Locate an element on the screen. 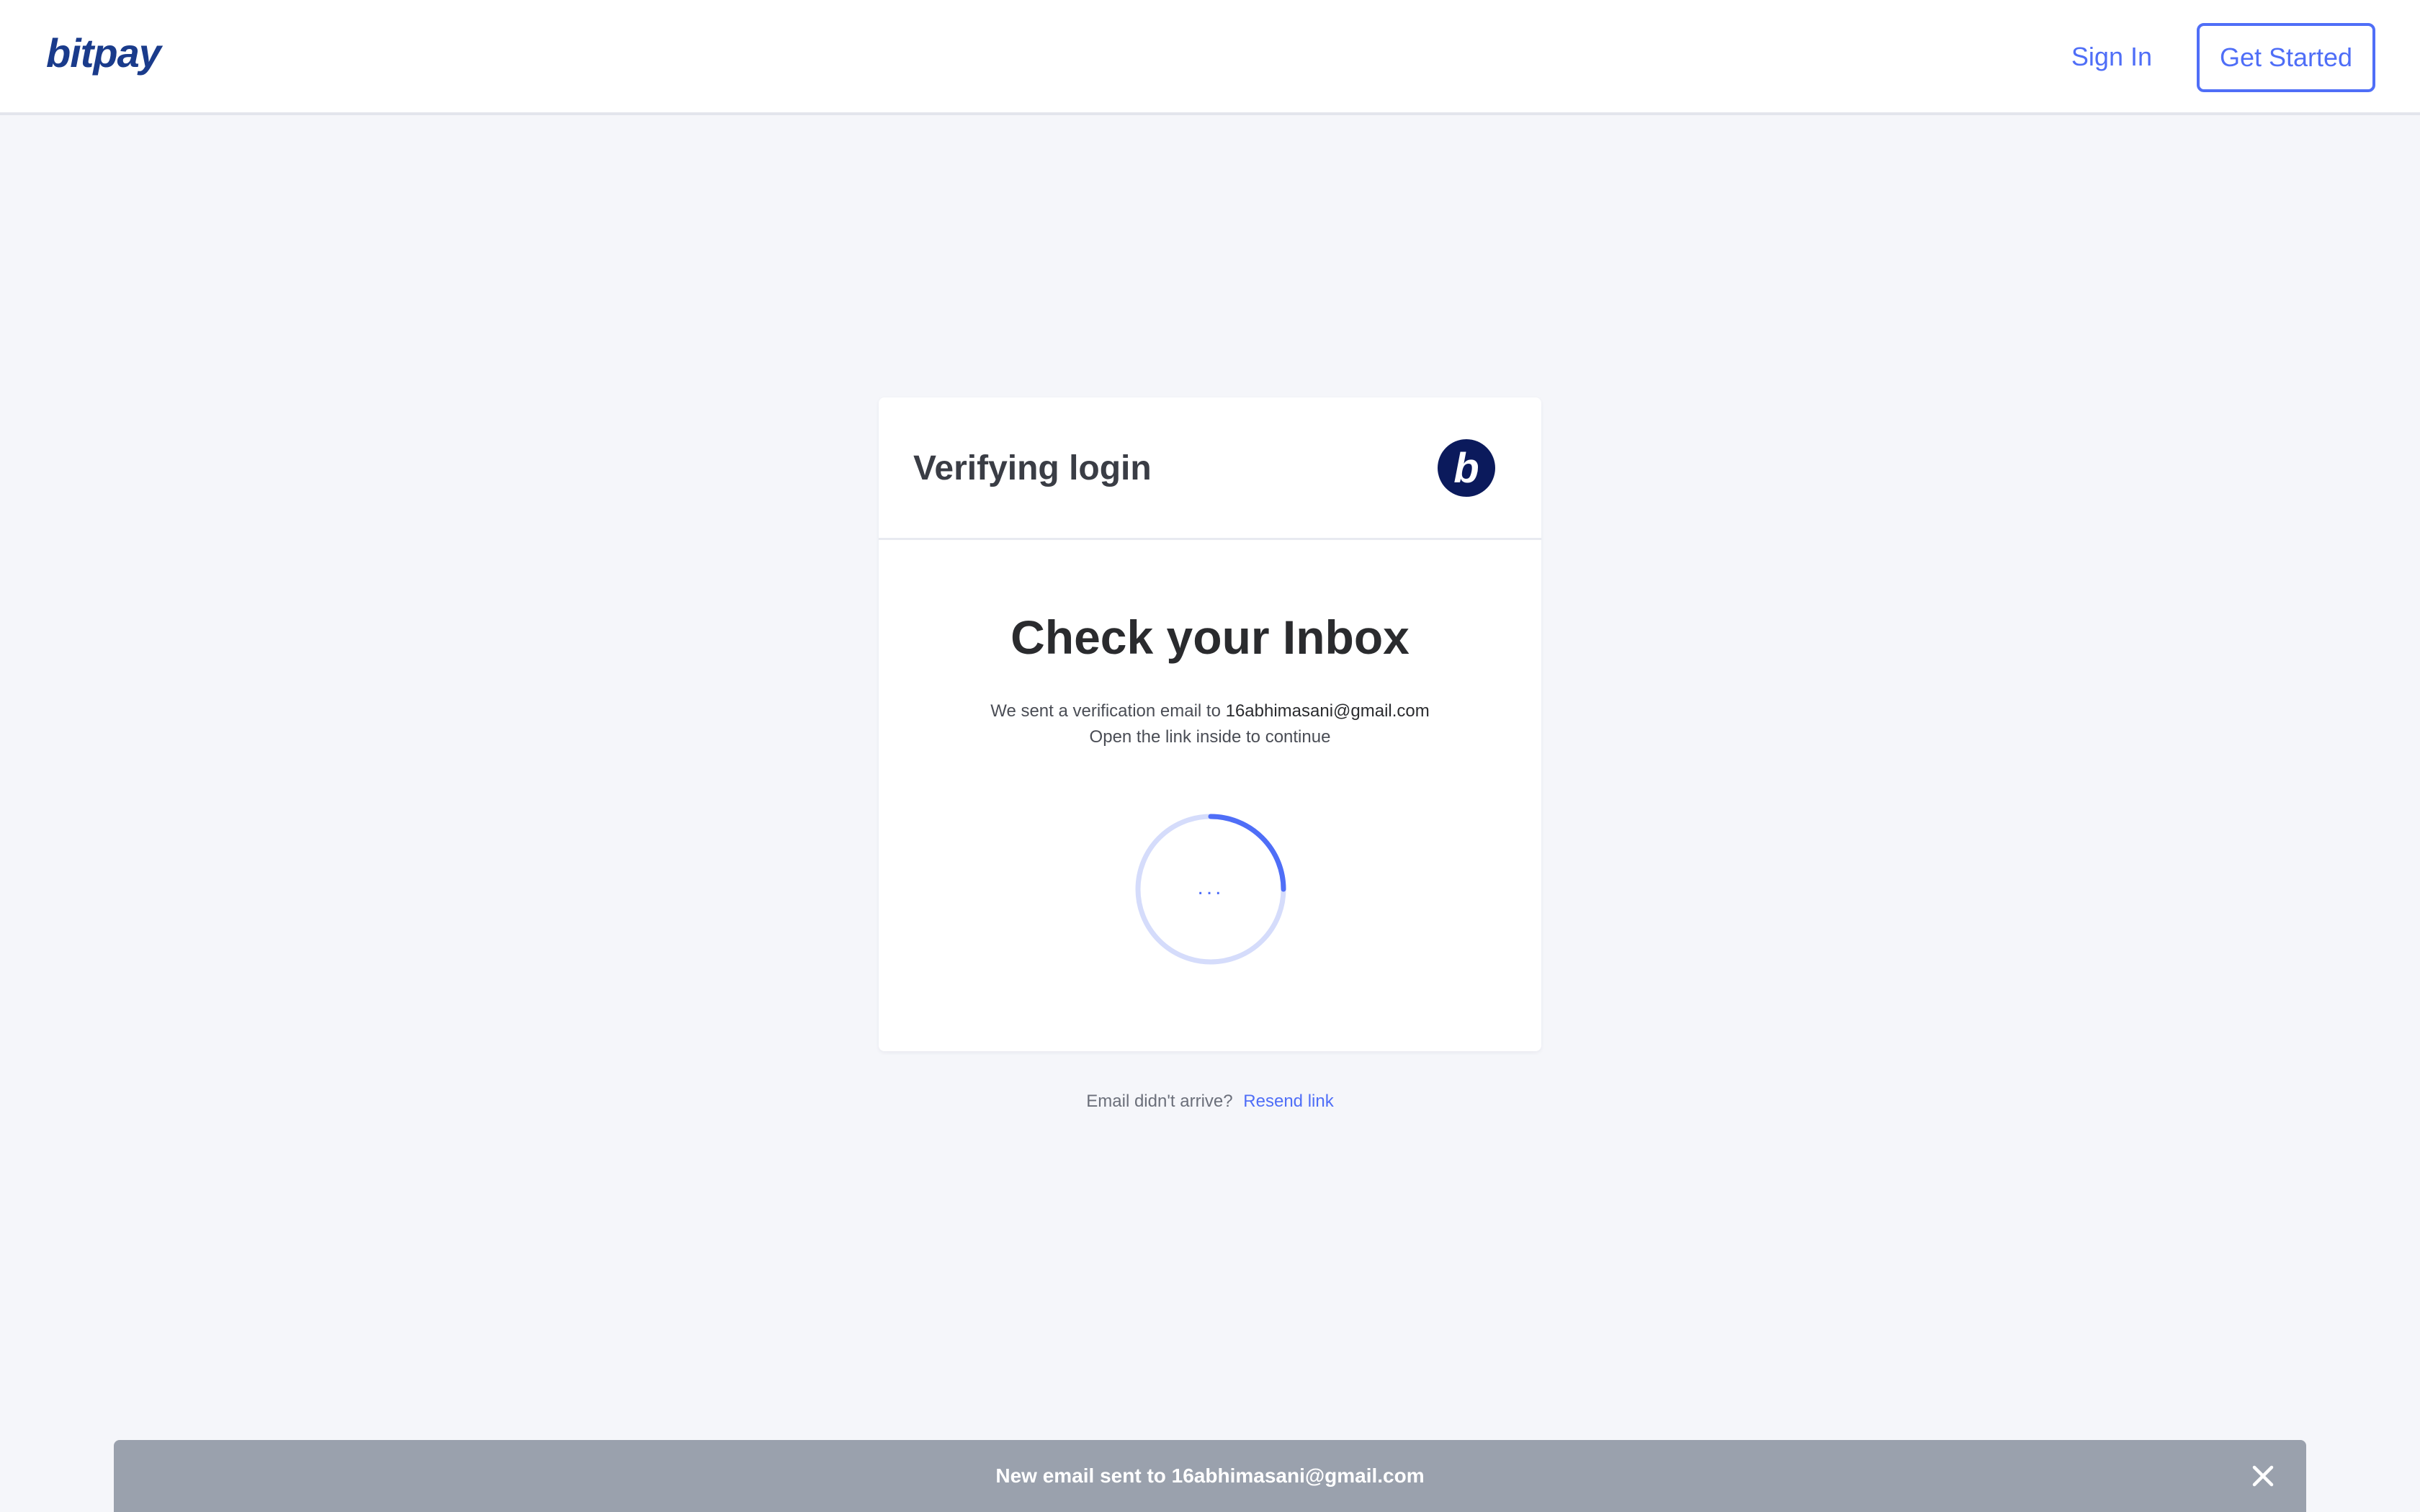  resend-row: Email didn't arrive? Resend link is located at coordinates (1210, 1102).